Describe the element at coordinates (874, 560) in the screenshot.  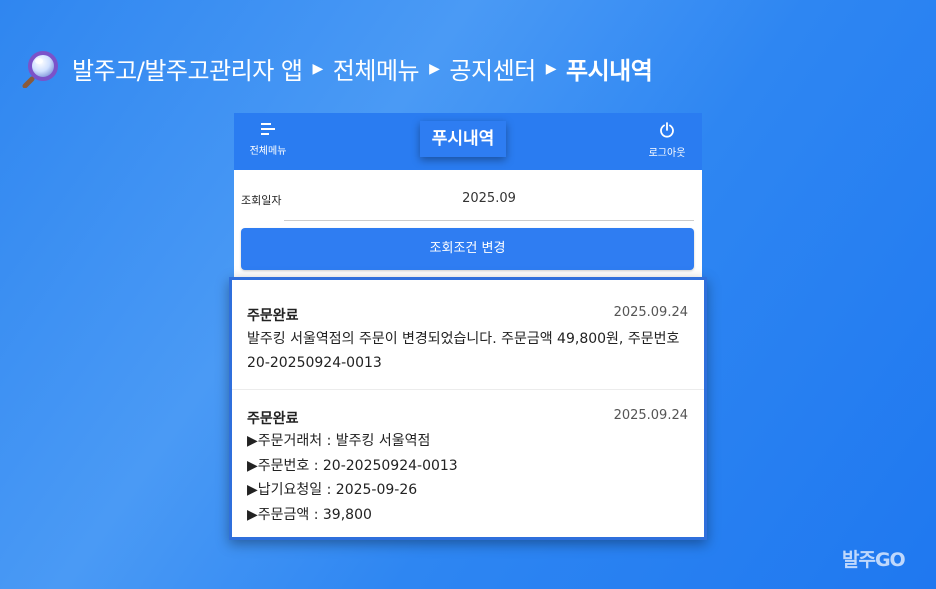
I see `brand-logo: 발주GO` at that location.